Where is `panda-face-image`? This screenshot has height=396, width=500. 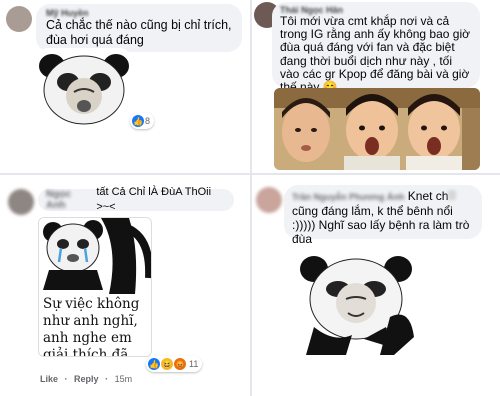 panda-face-image is located at coordinates (84, 89).